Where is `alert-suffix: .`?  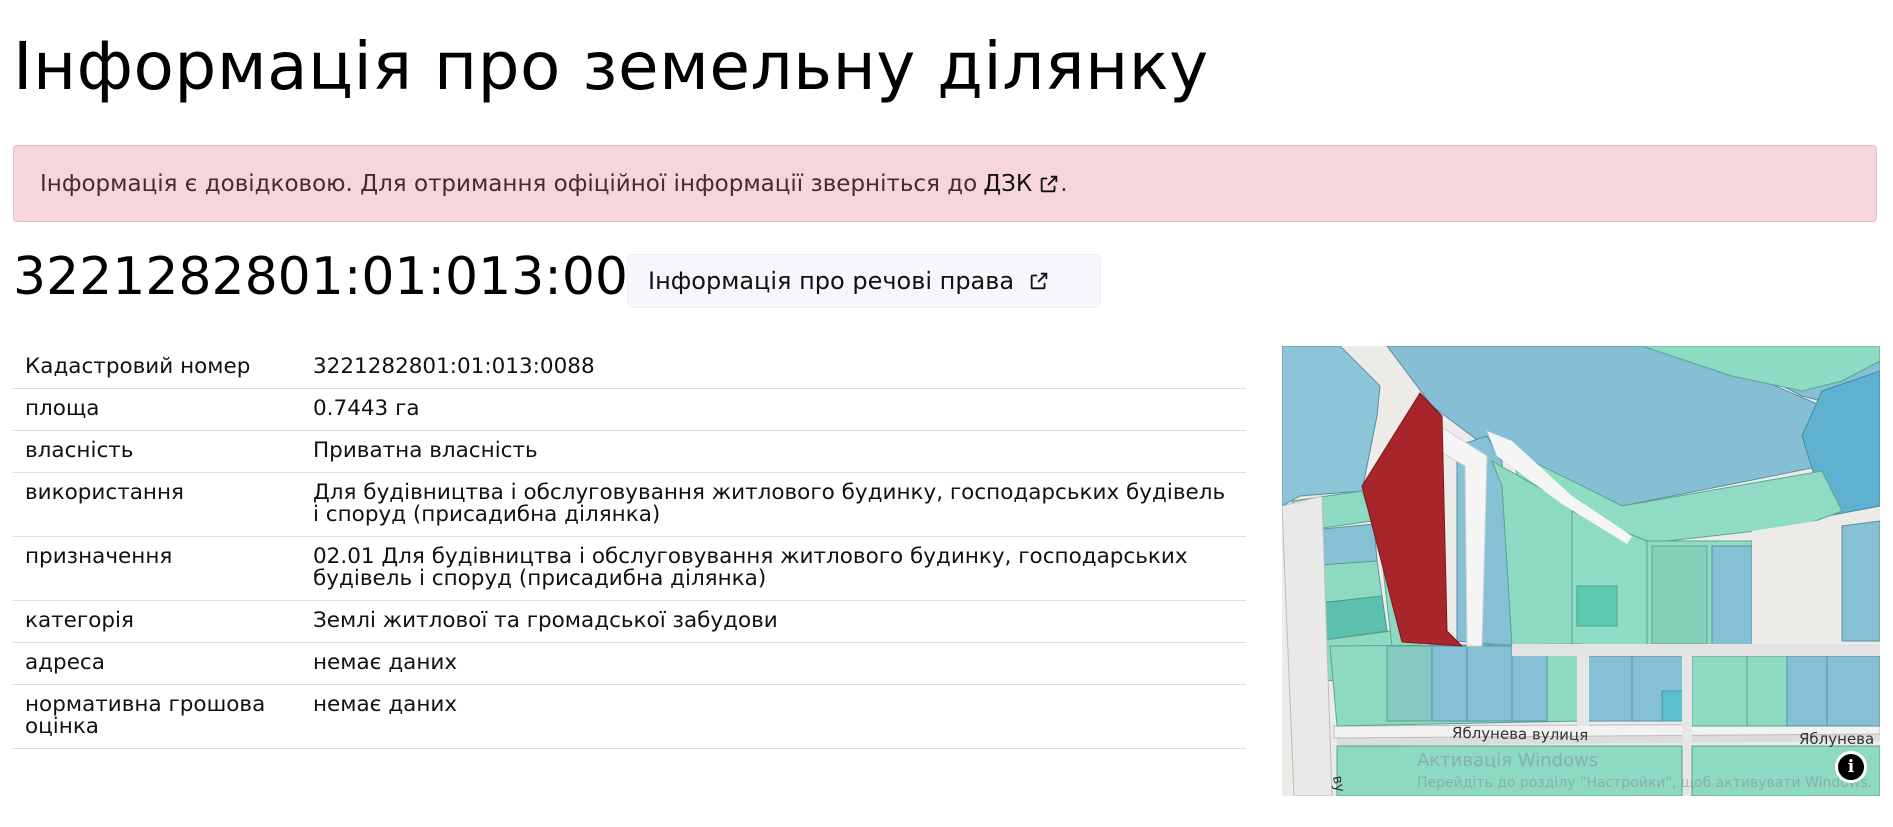 alert-suffix: . is located at coordinates (1064, 183).